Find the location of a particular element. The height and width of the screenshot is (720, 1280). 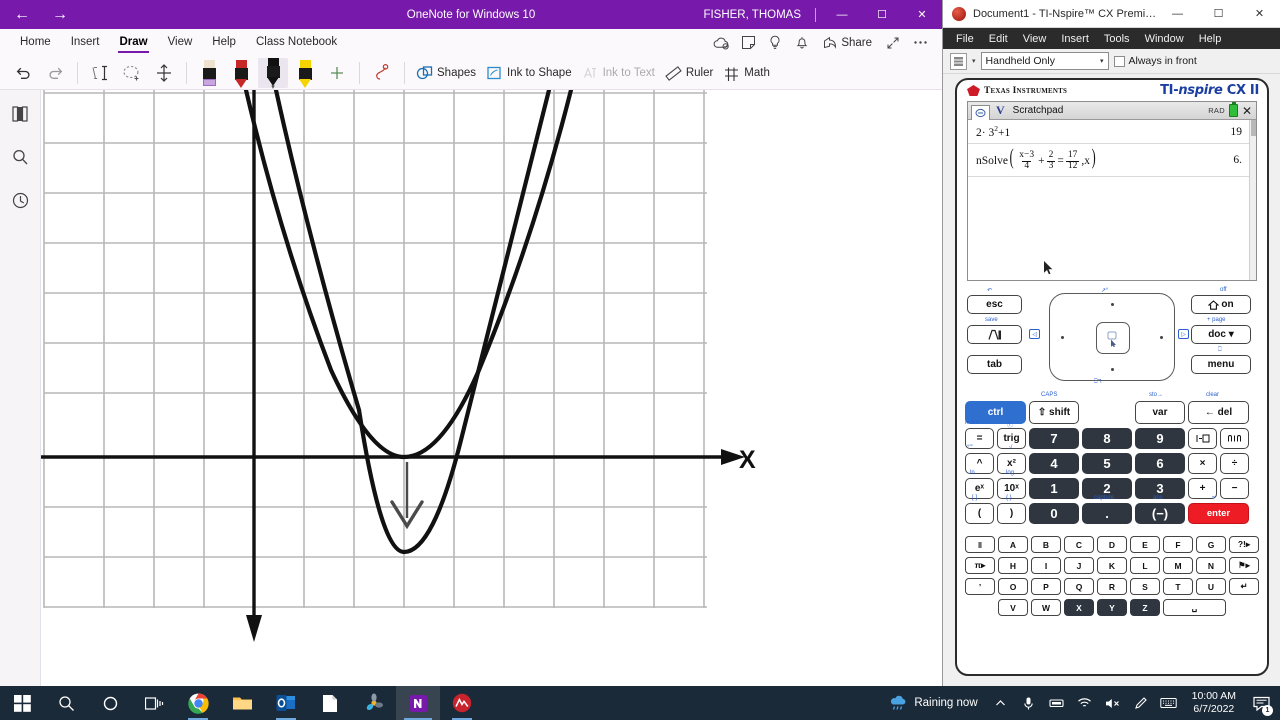

menu-edit: Edit is located at coordinates (998, 39).